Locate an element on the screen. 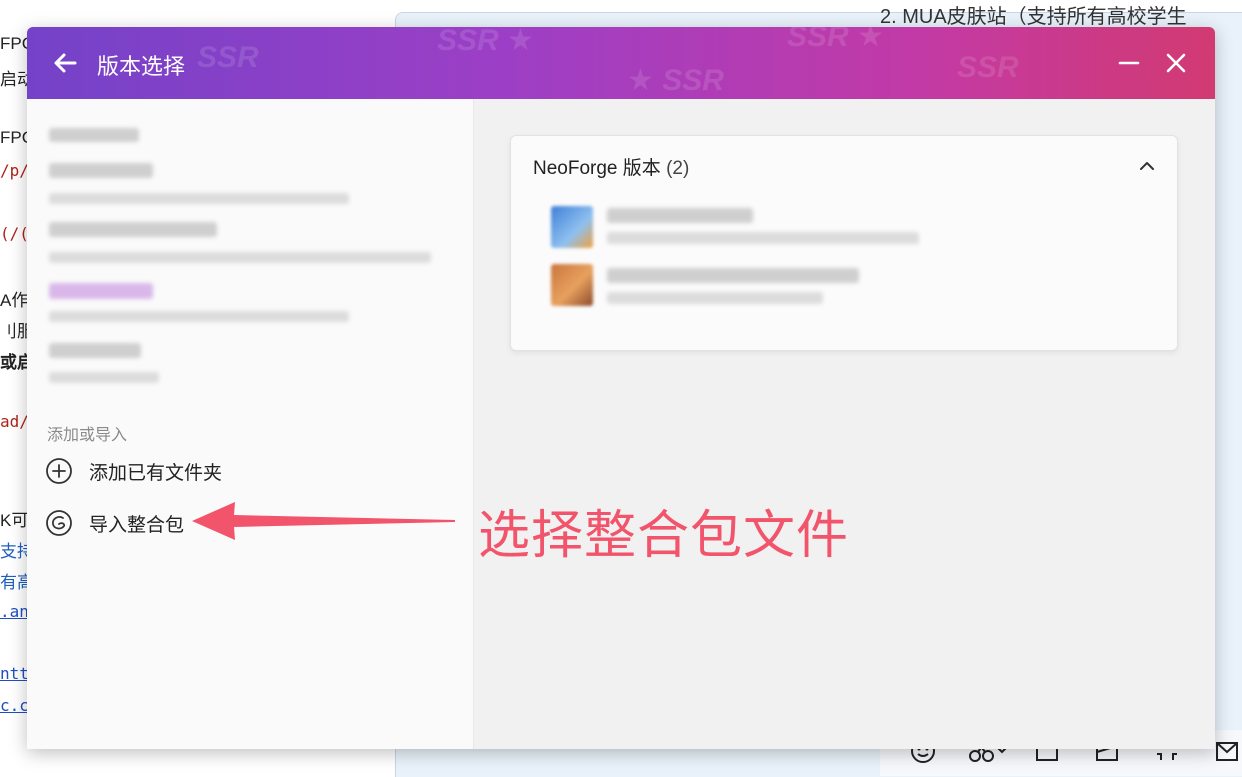  annotation-label: 选择整合包文件 is located at coordinates (664, 536).